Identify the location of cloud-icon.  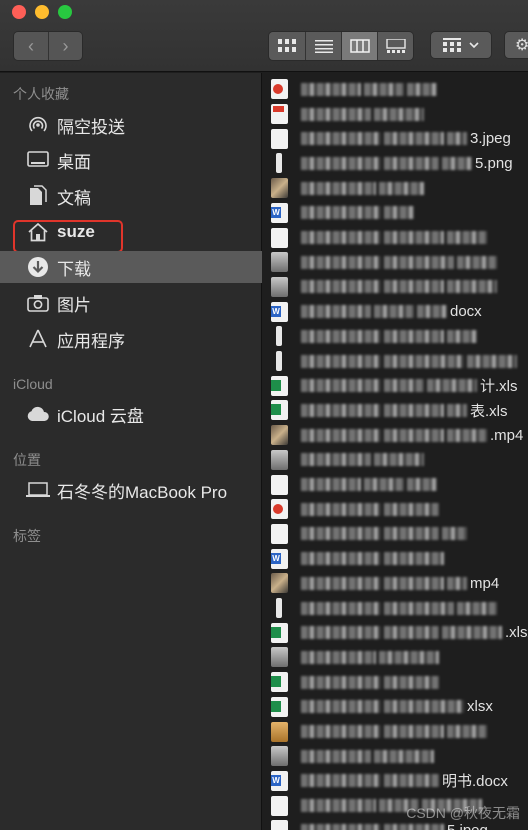
(38, 414).